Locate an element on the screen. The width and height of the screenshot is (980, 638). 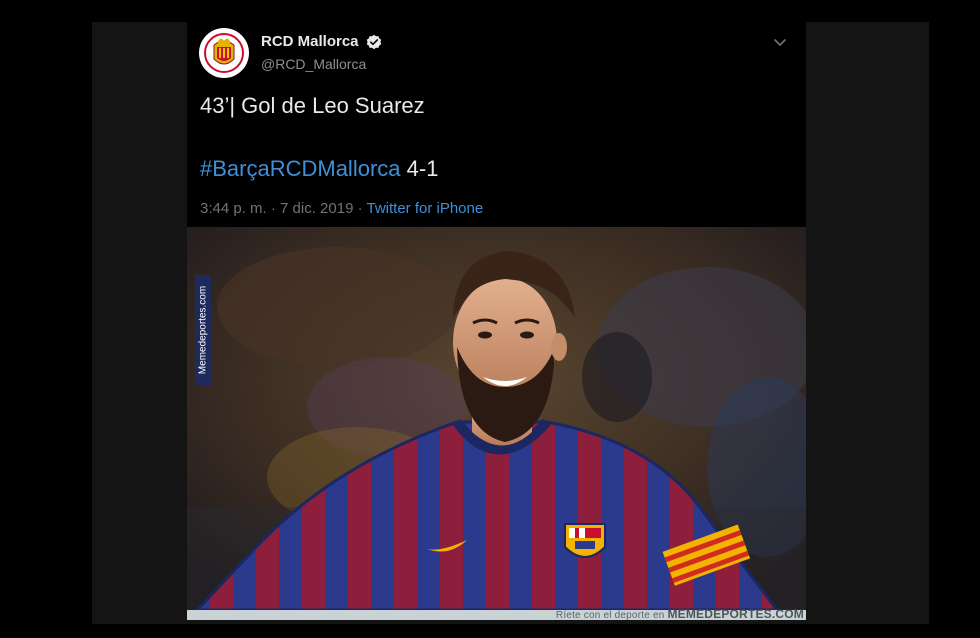
account-handle: @RCD_Mallorca is located at coordinates (321, 64).